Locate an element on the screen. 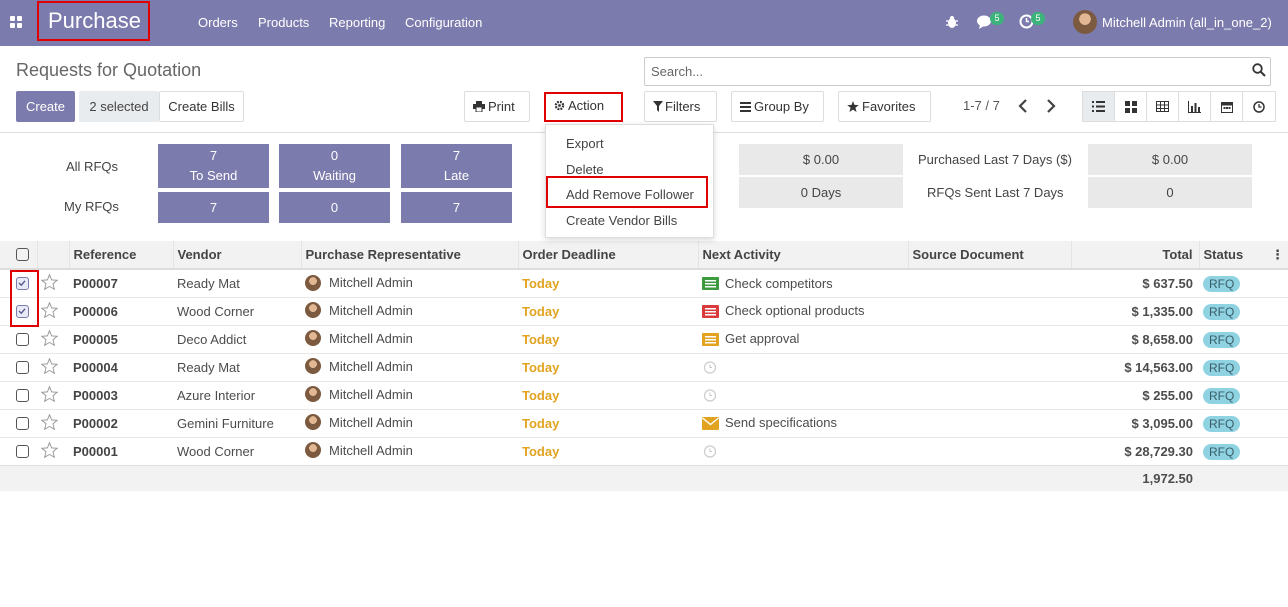 This screenshot has width=1288, height=607. activity-view-button is located at coordinates (1259, 106).